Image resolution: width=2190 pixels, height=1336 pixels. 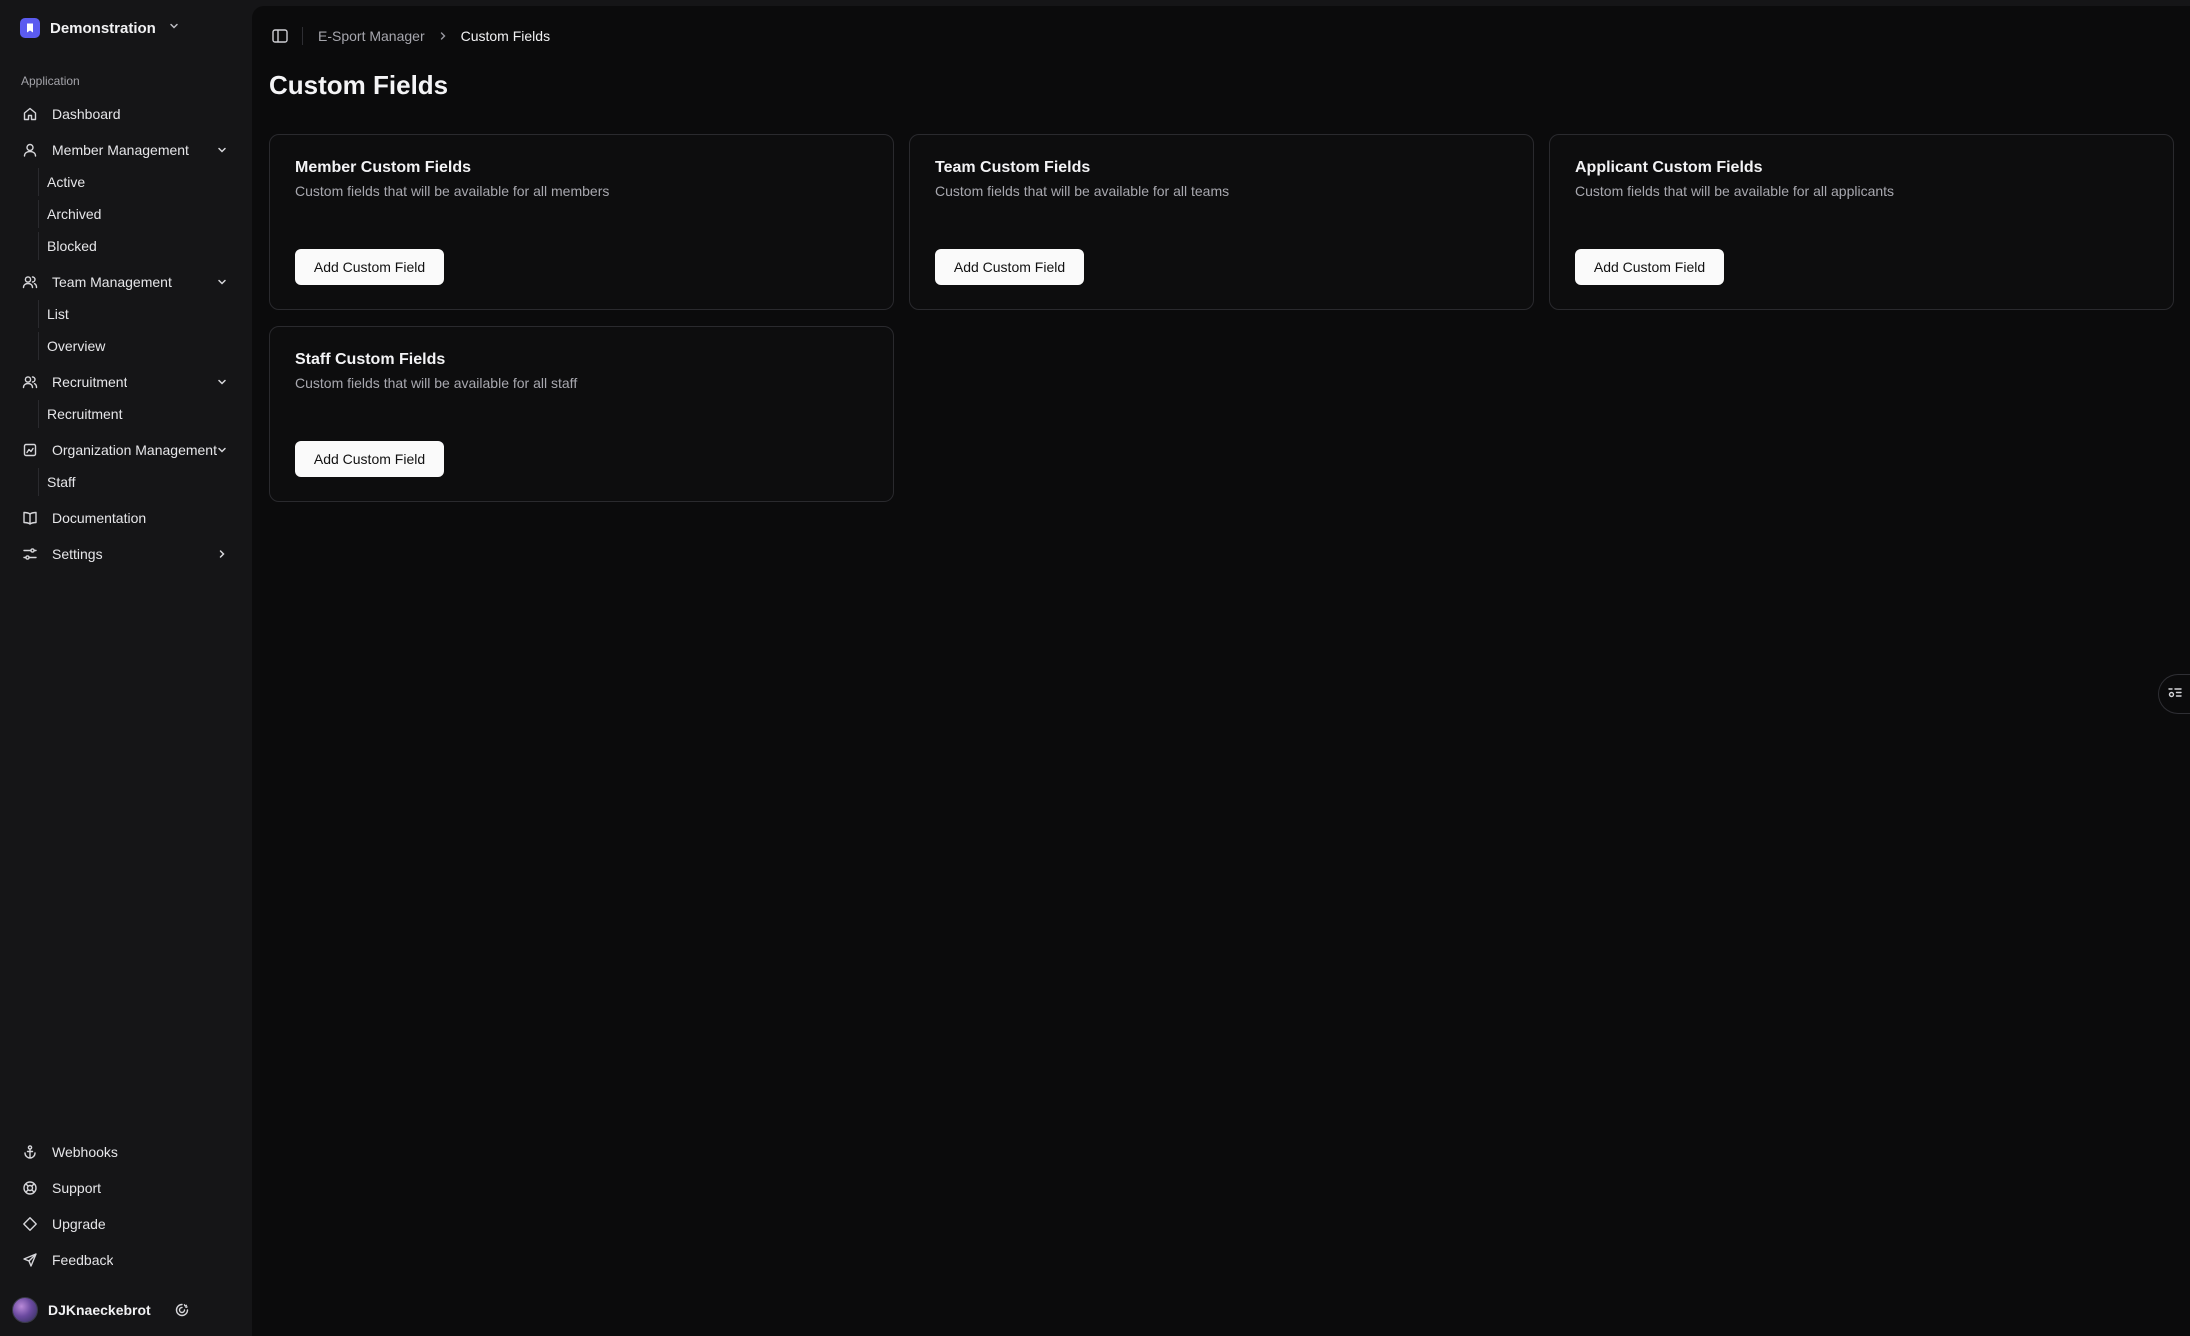 I want to click on breadcrumb-parent-link: E-Sport Manager, so click(x=371, y=36).